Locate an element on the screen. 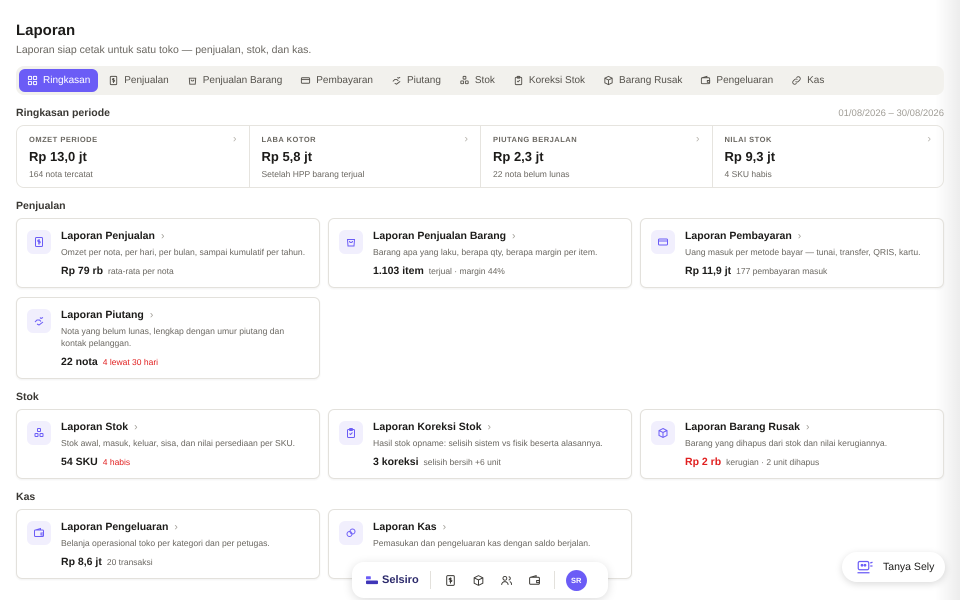  coins-icon is located at coordinates (351, 533).